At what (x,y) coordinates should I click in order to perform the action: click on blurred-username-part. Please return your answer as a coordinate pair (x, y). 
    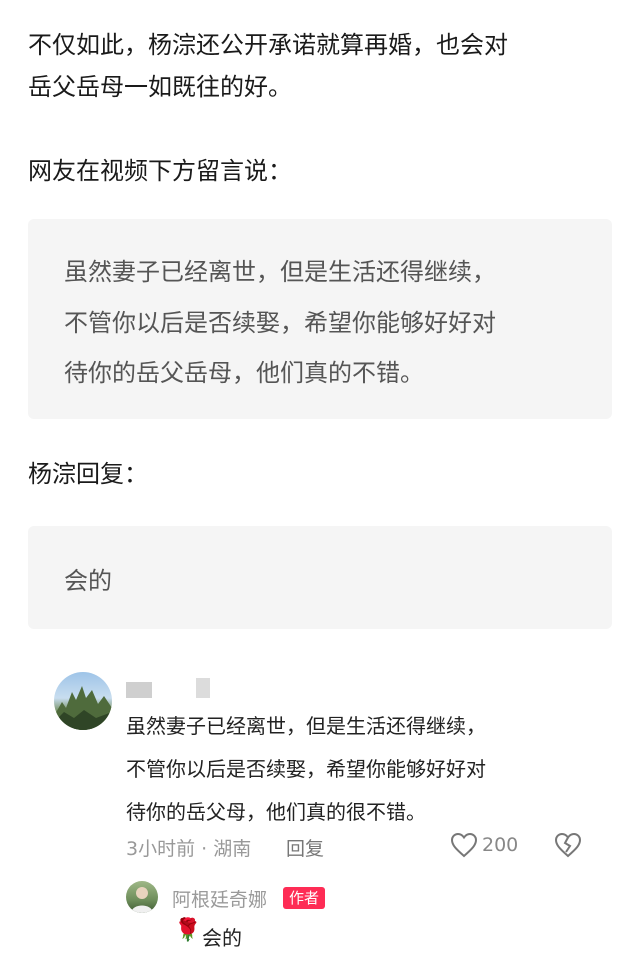
    Looking at the image, I should click on (203, 688).